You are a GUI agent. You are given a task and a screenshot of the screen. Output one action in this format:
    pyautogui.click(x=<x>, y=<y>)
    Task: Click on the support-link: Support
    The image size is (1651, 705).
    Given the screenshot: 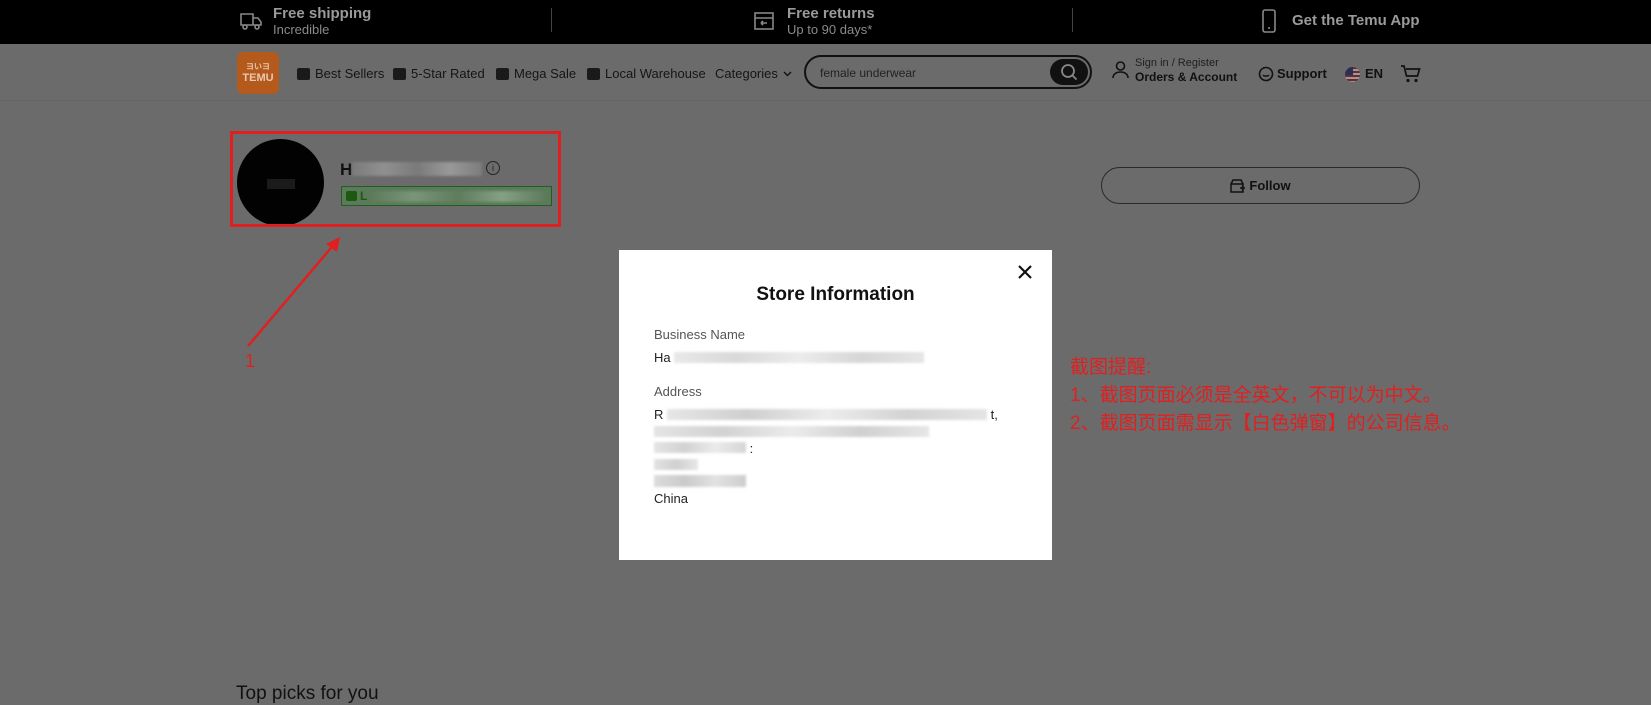 What is the action you would take?
    pyautogui.click(x=1292, y=74)
    